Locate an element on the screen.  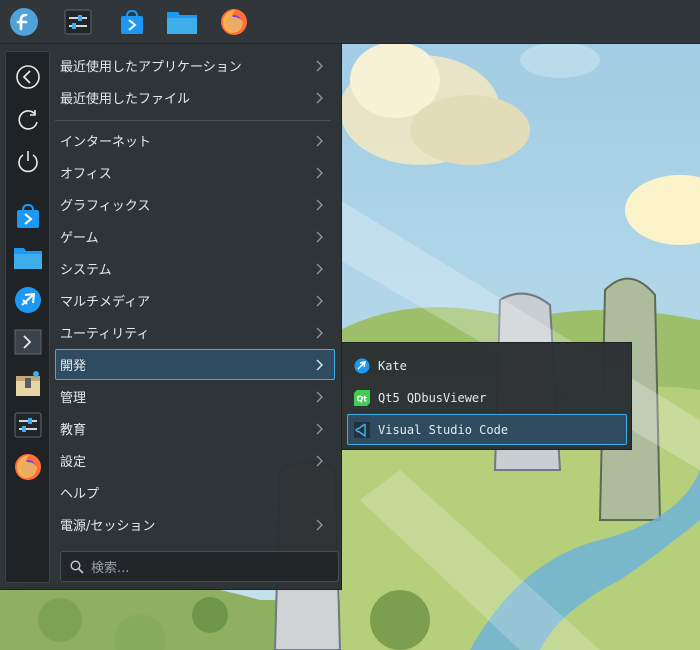
menu-item-label: マルチメディア is located at coordinates (105, 302).